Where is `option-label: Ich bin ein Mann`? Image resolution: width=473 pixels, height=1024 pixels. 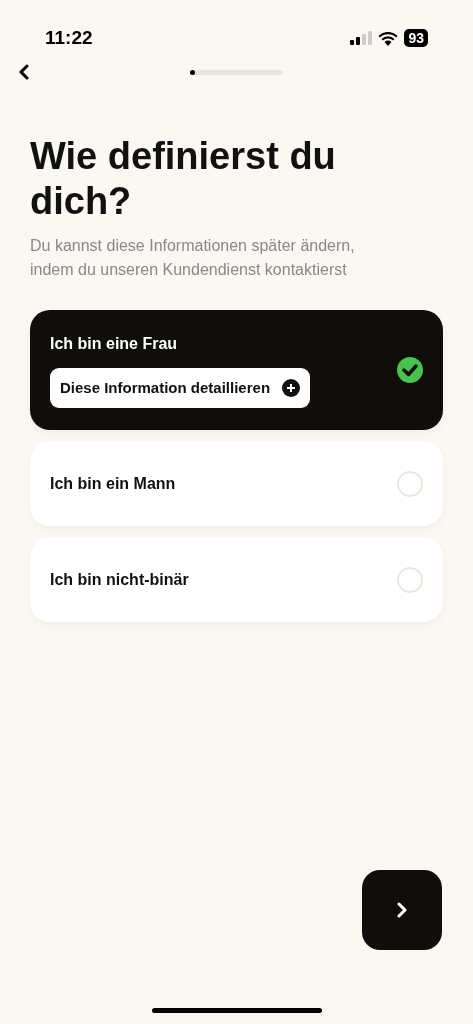
option-label: Ich bin ein Mann is located at coordinates (113, 483).